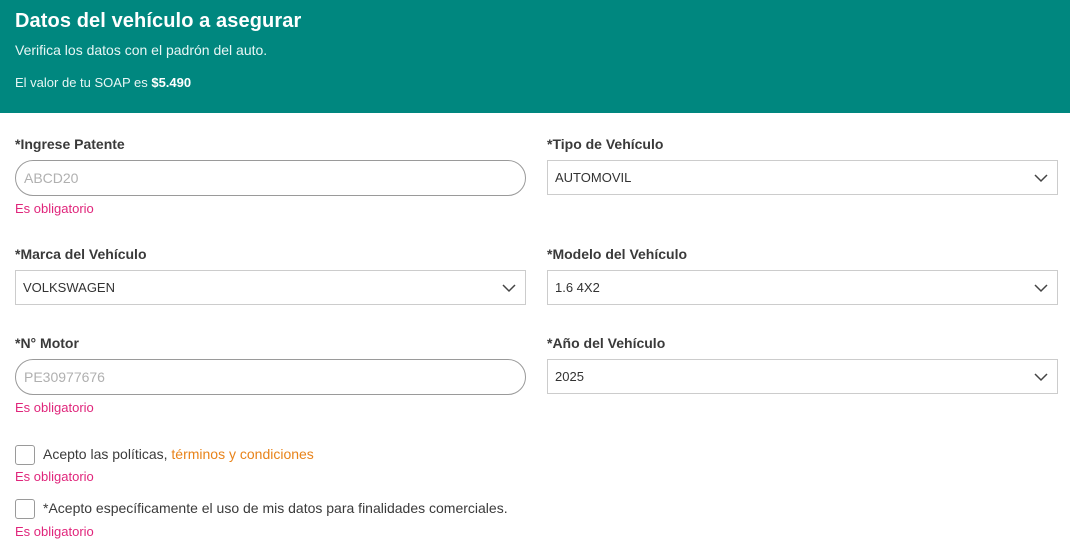 Image resolution: width=1070 pixels, height=555 pixels. What do you see at coordinates (81, 254) in the screenshot?
I see `marca-label: *Marca del Vehículo` at bounding box center [81, 254].